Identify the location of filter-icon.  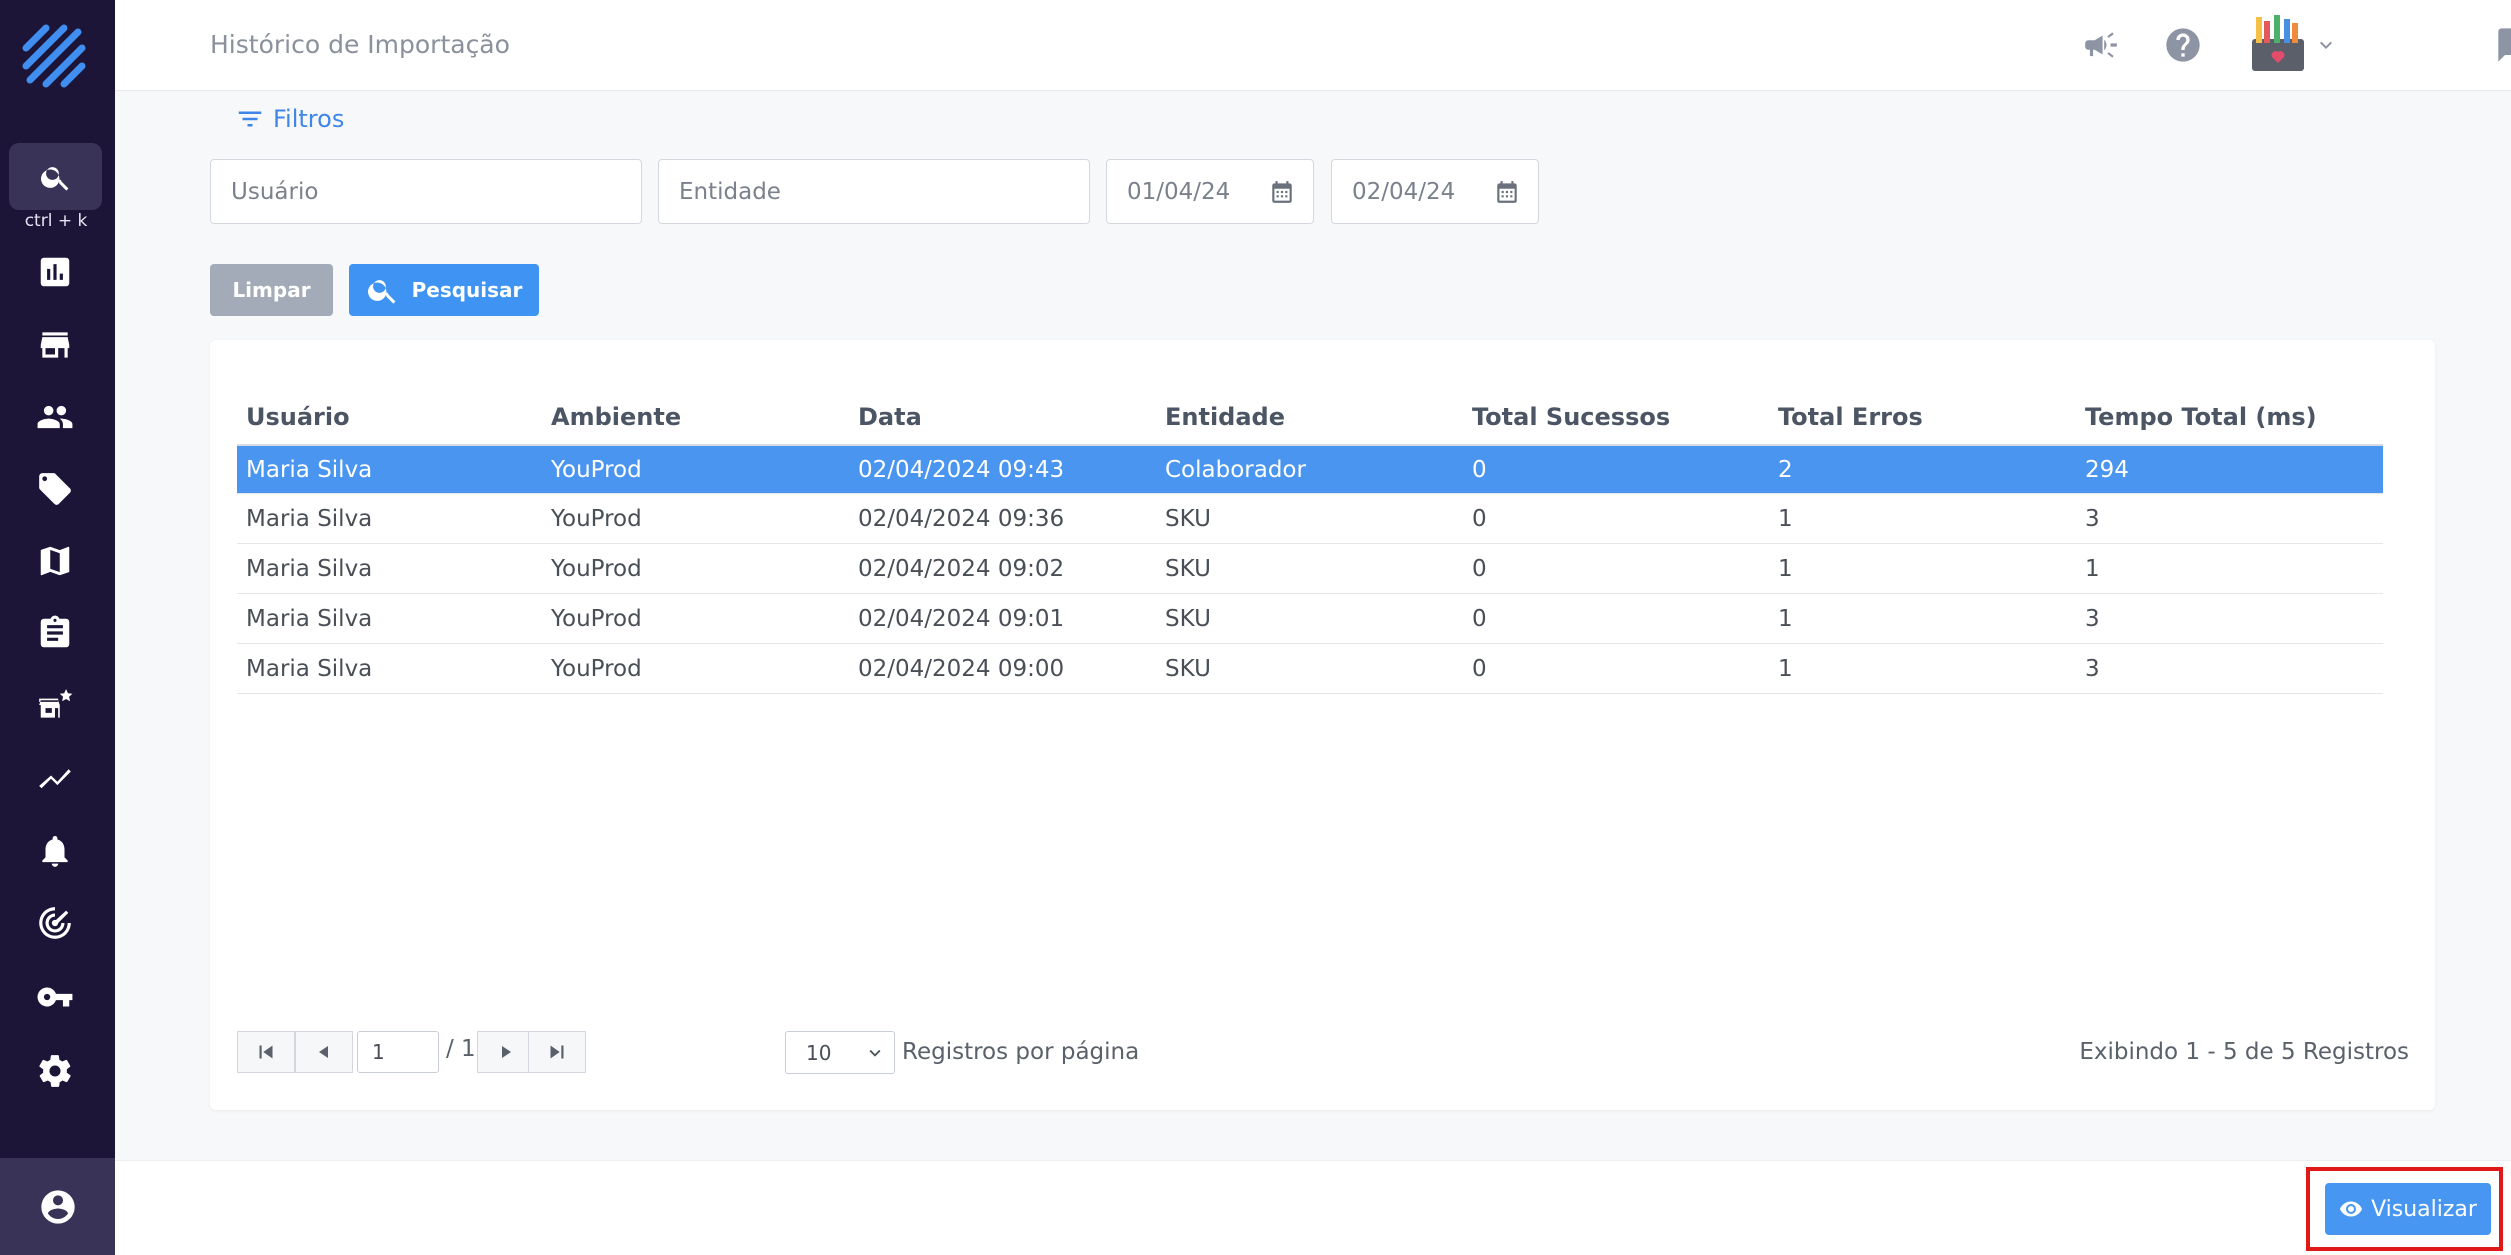
(250, 119).